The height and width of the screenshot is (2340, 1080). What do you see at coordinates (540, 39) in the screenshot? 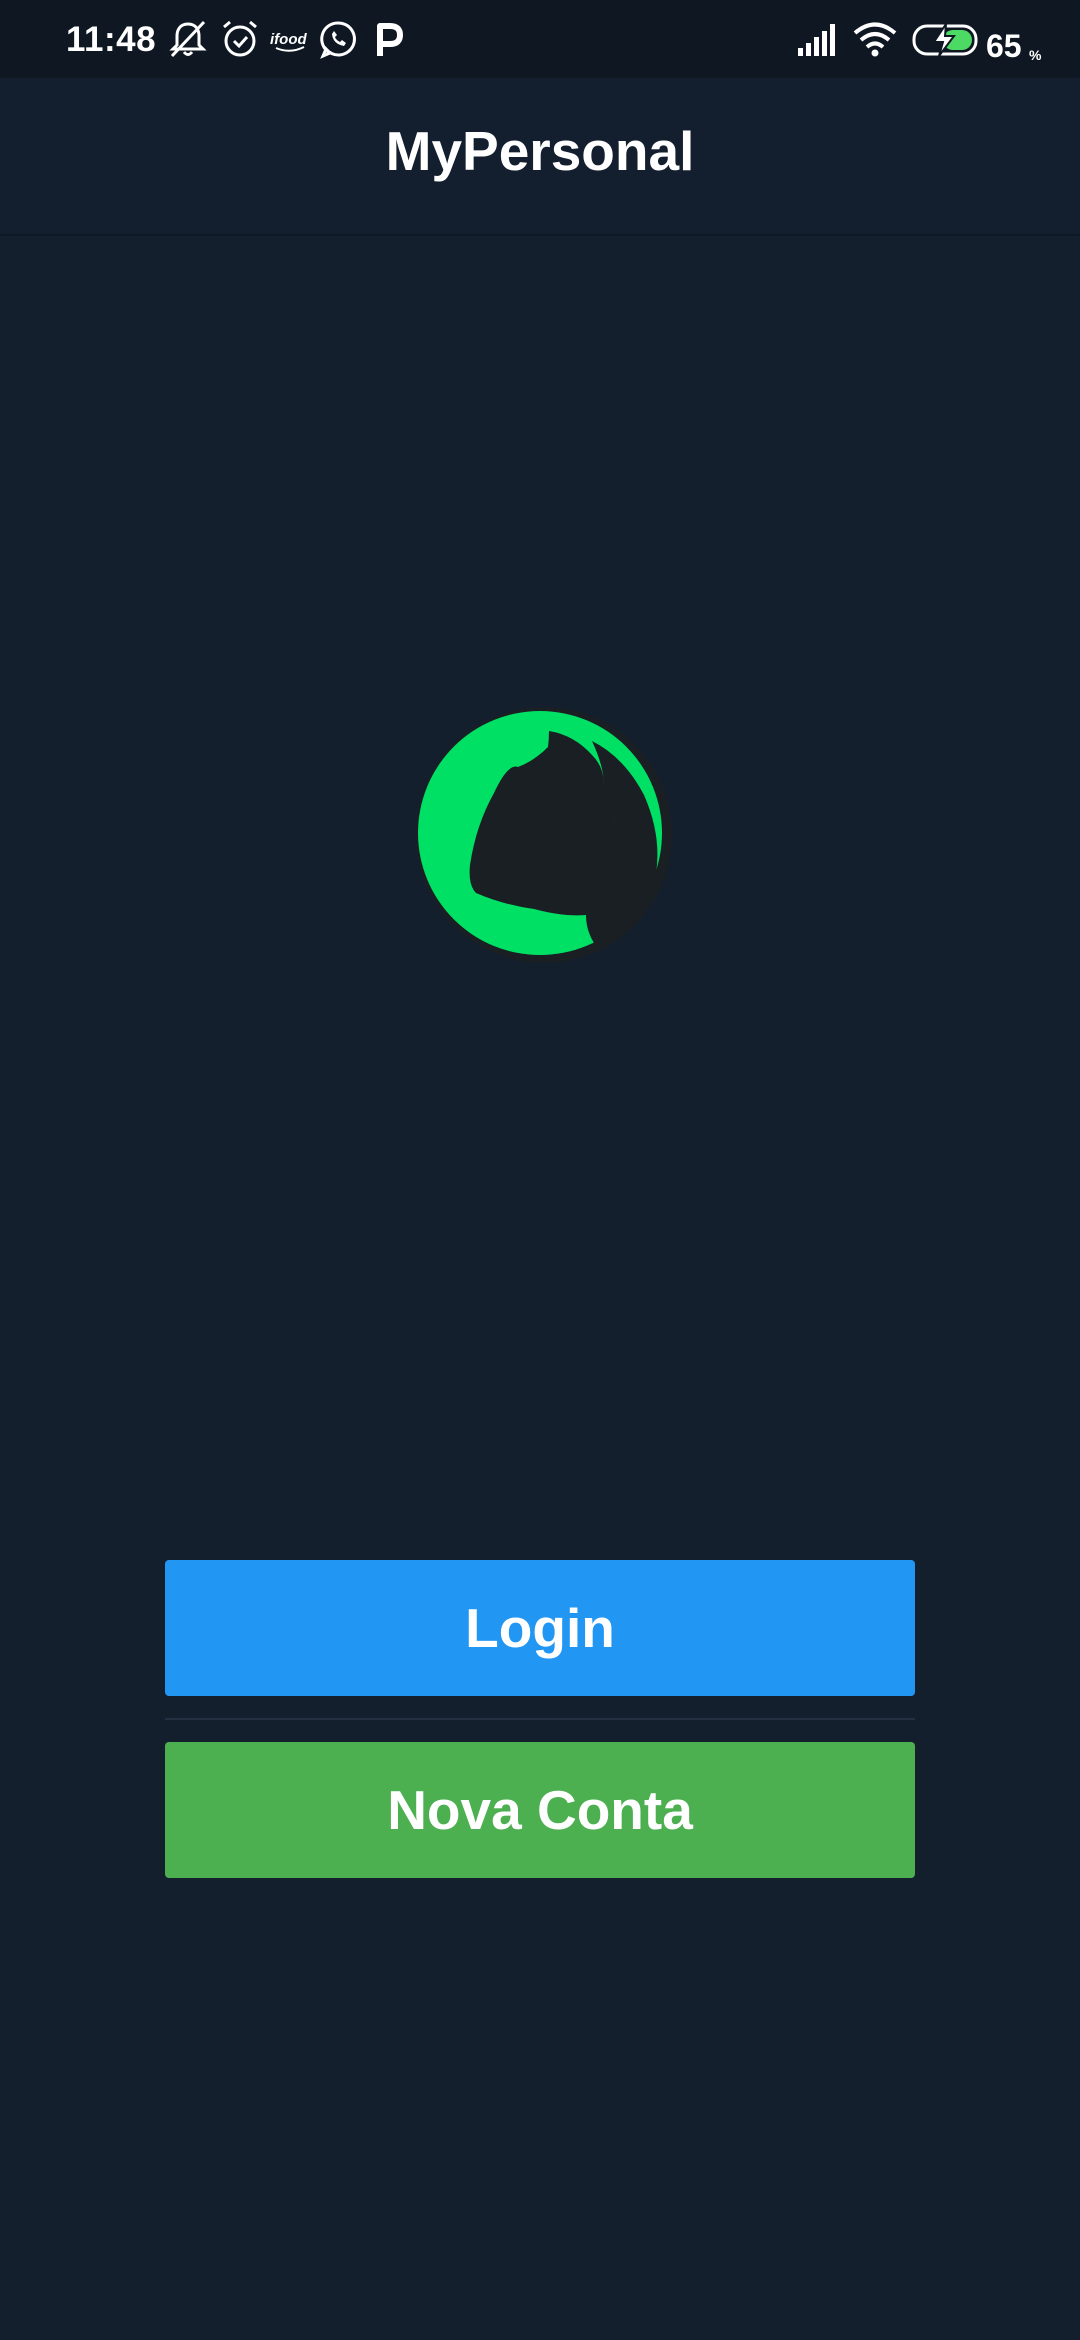
I see `status-bar: 11:48 ifood 65 %` at bounding box center [540, 39].